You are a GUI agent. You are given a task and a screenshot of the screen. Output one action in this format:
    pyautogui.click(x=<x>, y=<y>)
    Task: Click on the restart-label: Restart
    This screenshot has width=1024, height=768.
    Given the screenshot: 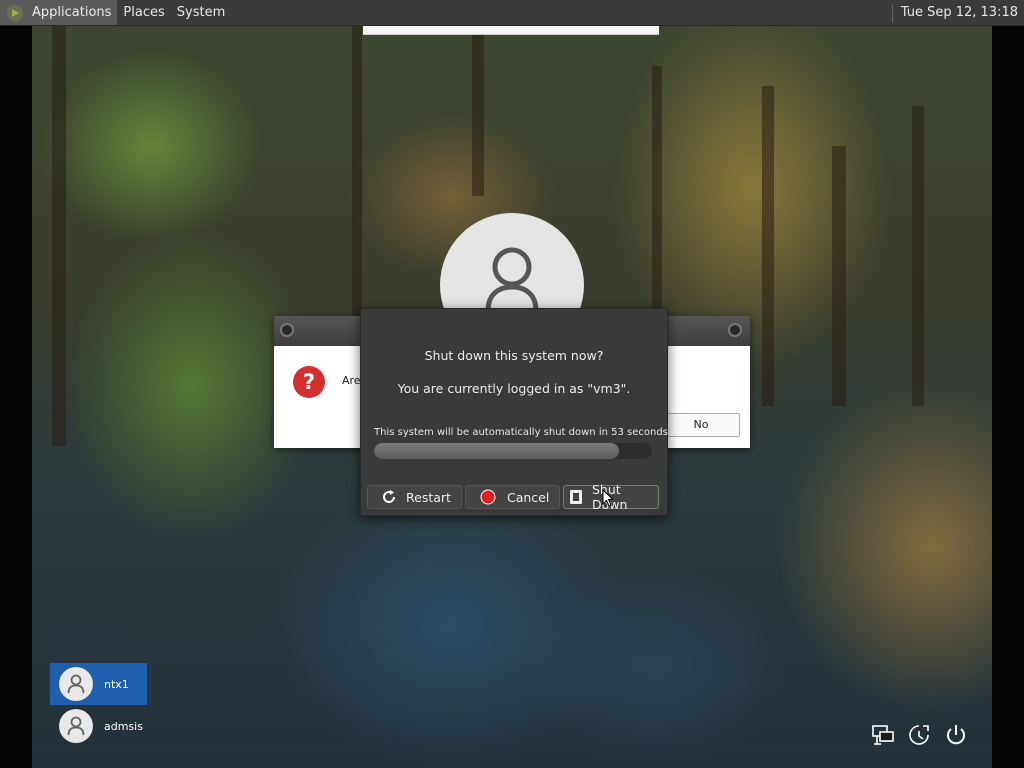 What is the action you would take?
    pyautogui.click(x=428, y=497)
    